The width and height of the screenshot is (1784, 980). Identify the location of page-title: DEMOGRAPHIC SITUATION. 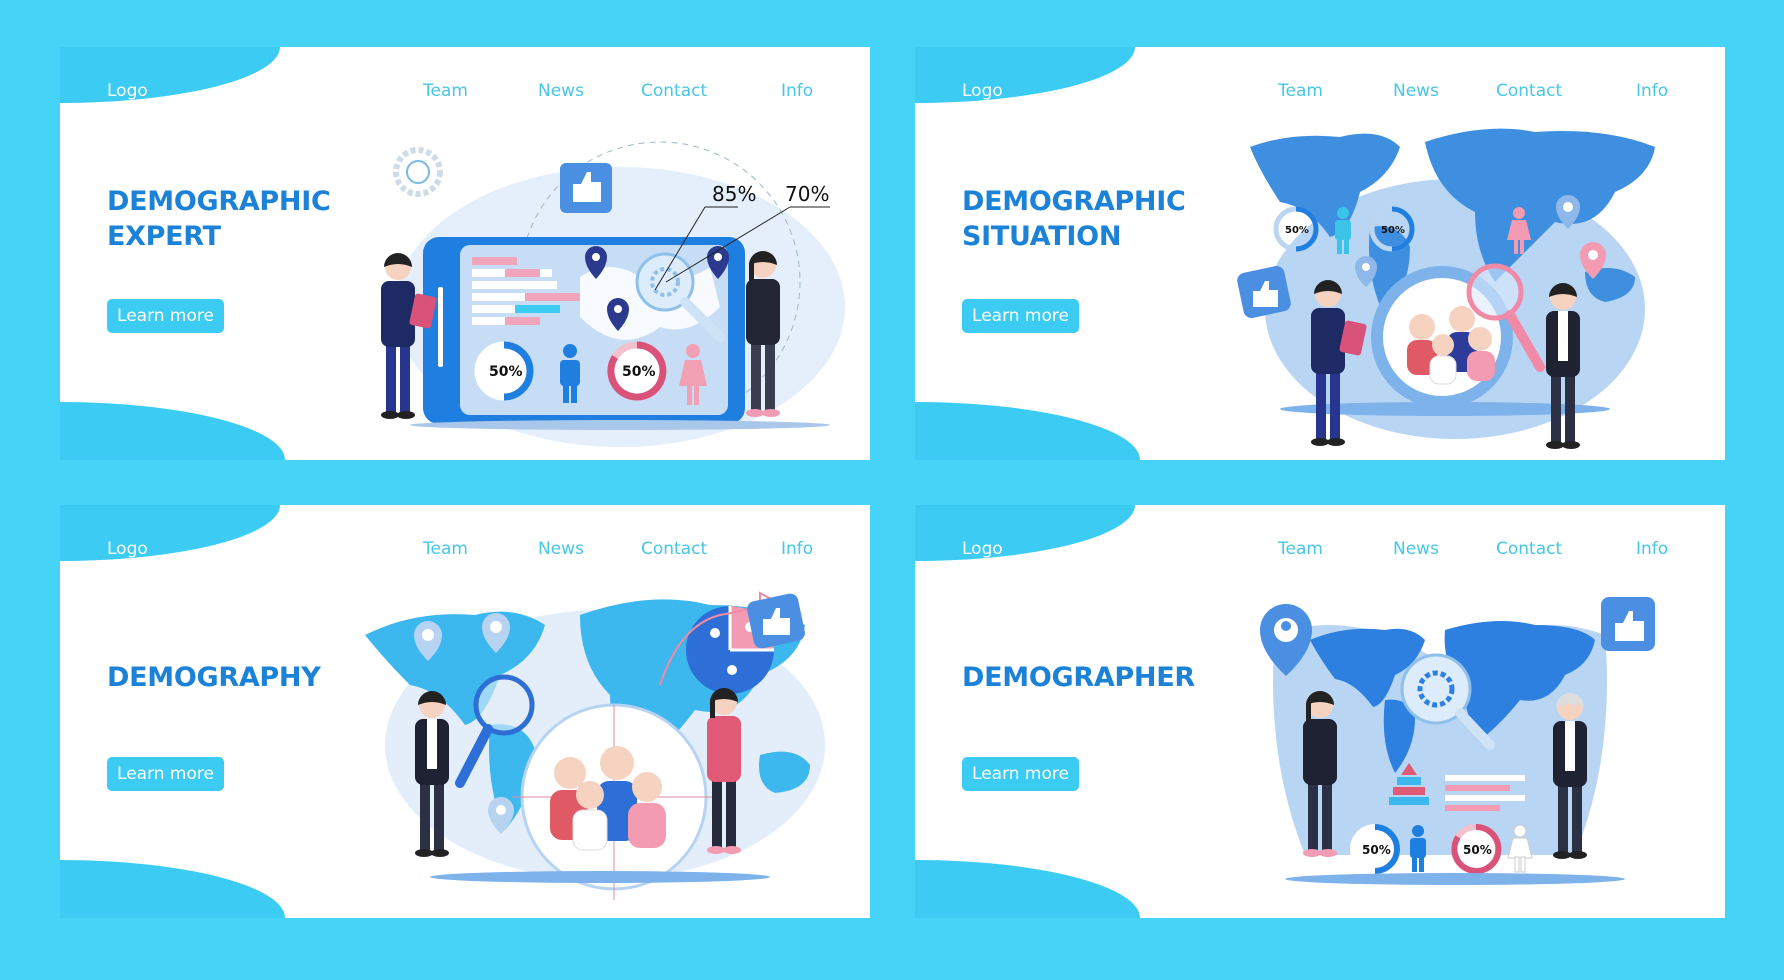
(1074, 219).